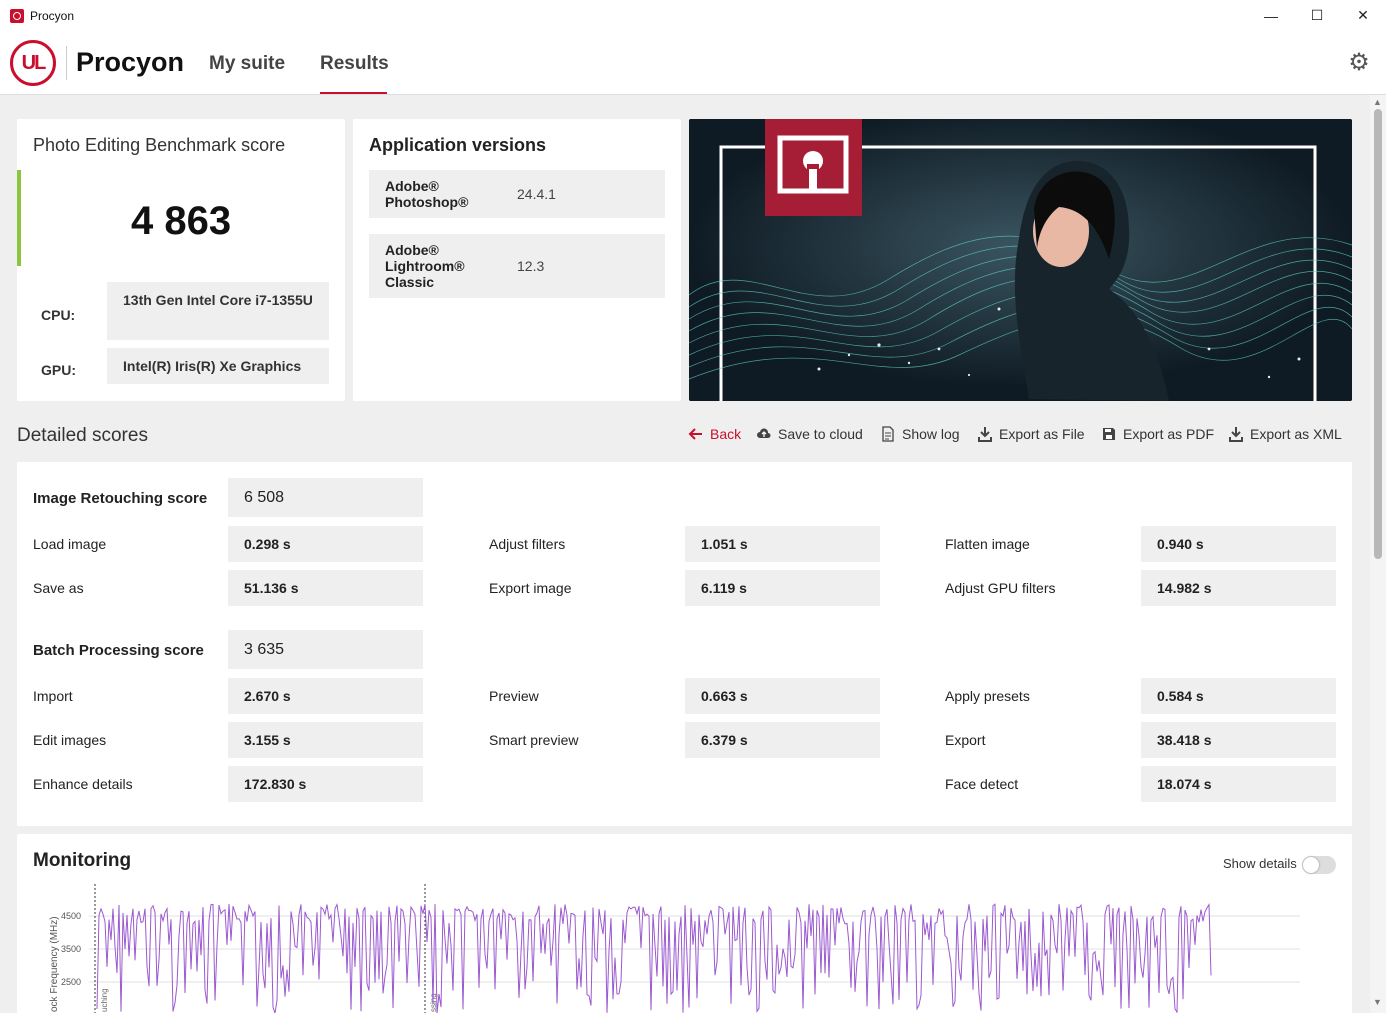 Image resolution: width=1386 pixels, height=1013 pixels. I want to click on score-item-label: Face detect, so click(982, 784).